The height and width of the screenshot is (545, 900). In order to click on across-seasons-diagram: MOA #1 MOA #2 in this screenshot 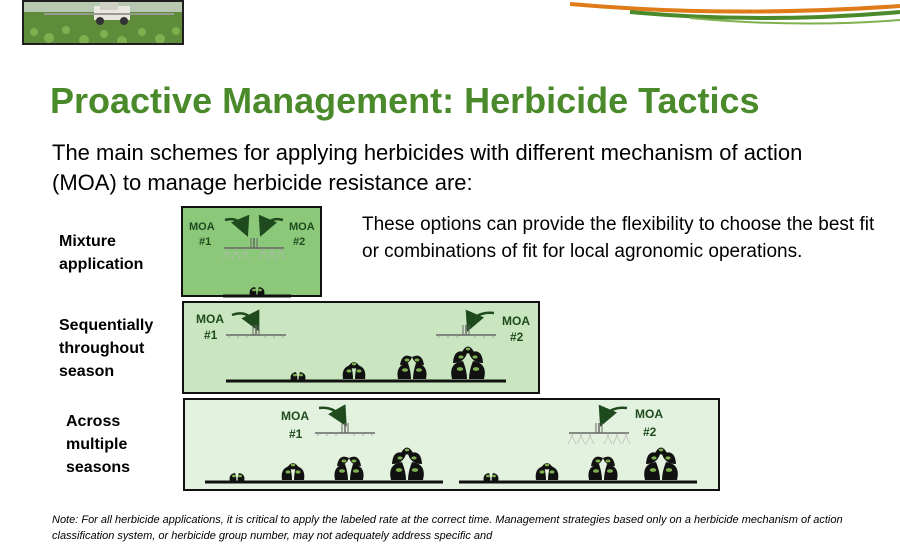, I will do `click(451, 444)`.